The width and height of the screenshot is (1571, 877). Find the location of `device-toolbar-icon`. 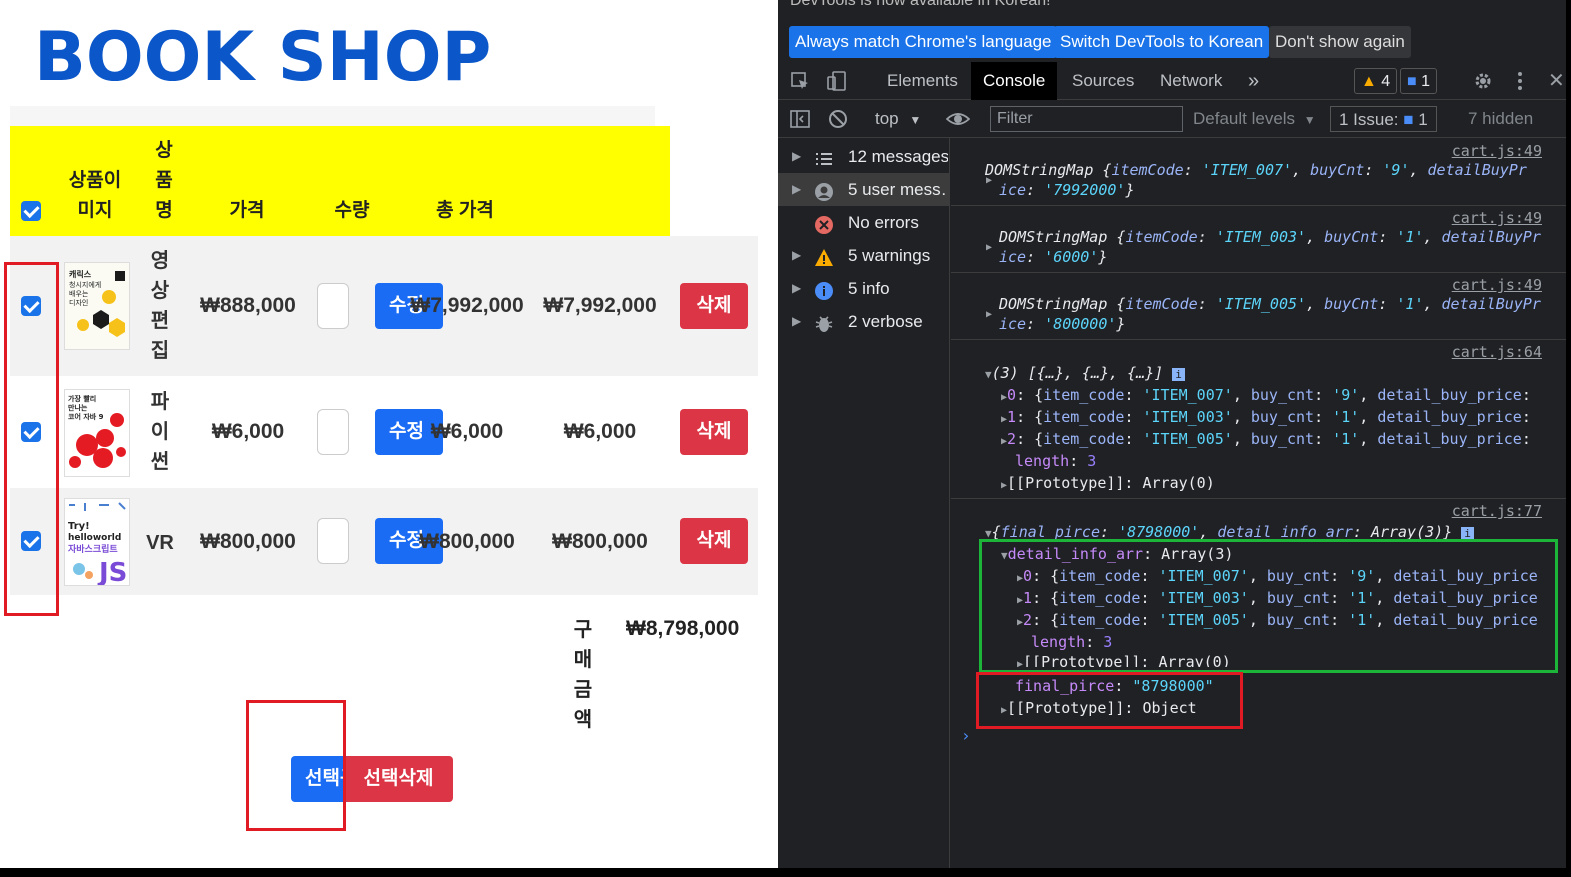

device-toolbar-icon is located at coordinates (837, 81).